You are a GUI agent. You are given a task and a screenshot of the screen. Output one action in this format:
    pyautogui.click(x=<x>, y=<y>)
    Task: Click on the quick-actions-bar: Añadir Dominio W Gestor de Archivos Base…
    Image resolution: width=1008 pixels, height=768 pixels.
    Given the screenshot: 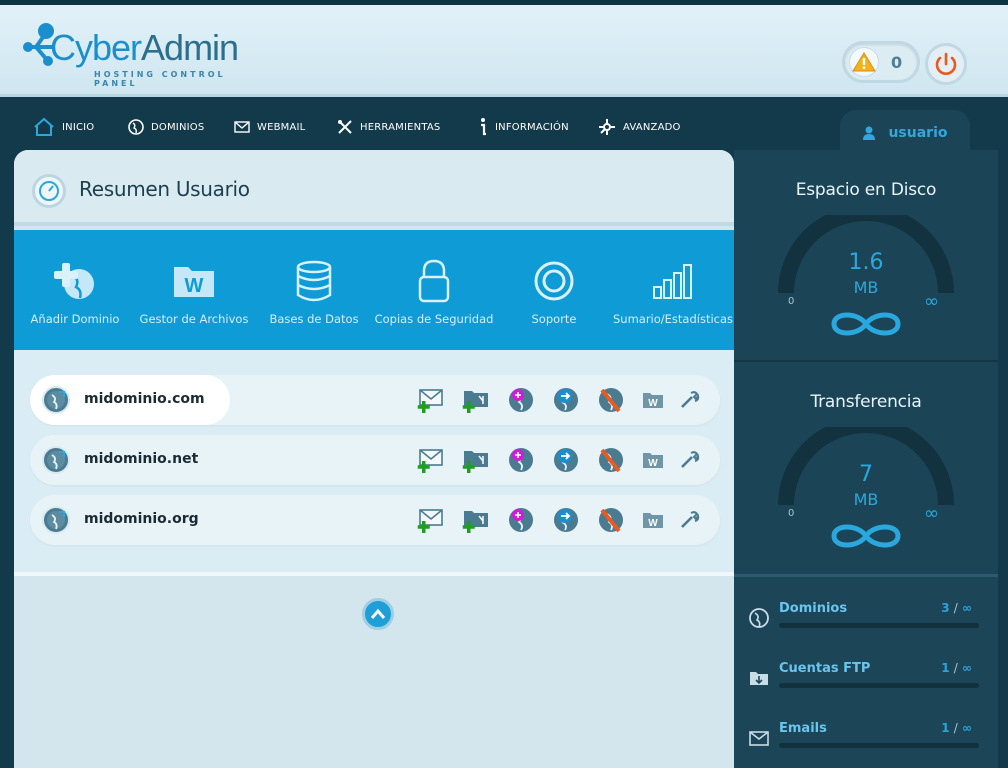 What is the action you would take?
    pyautogui.click(x=374, y=290)
    